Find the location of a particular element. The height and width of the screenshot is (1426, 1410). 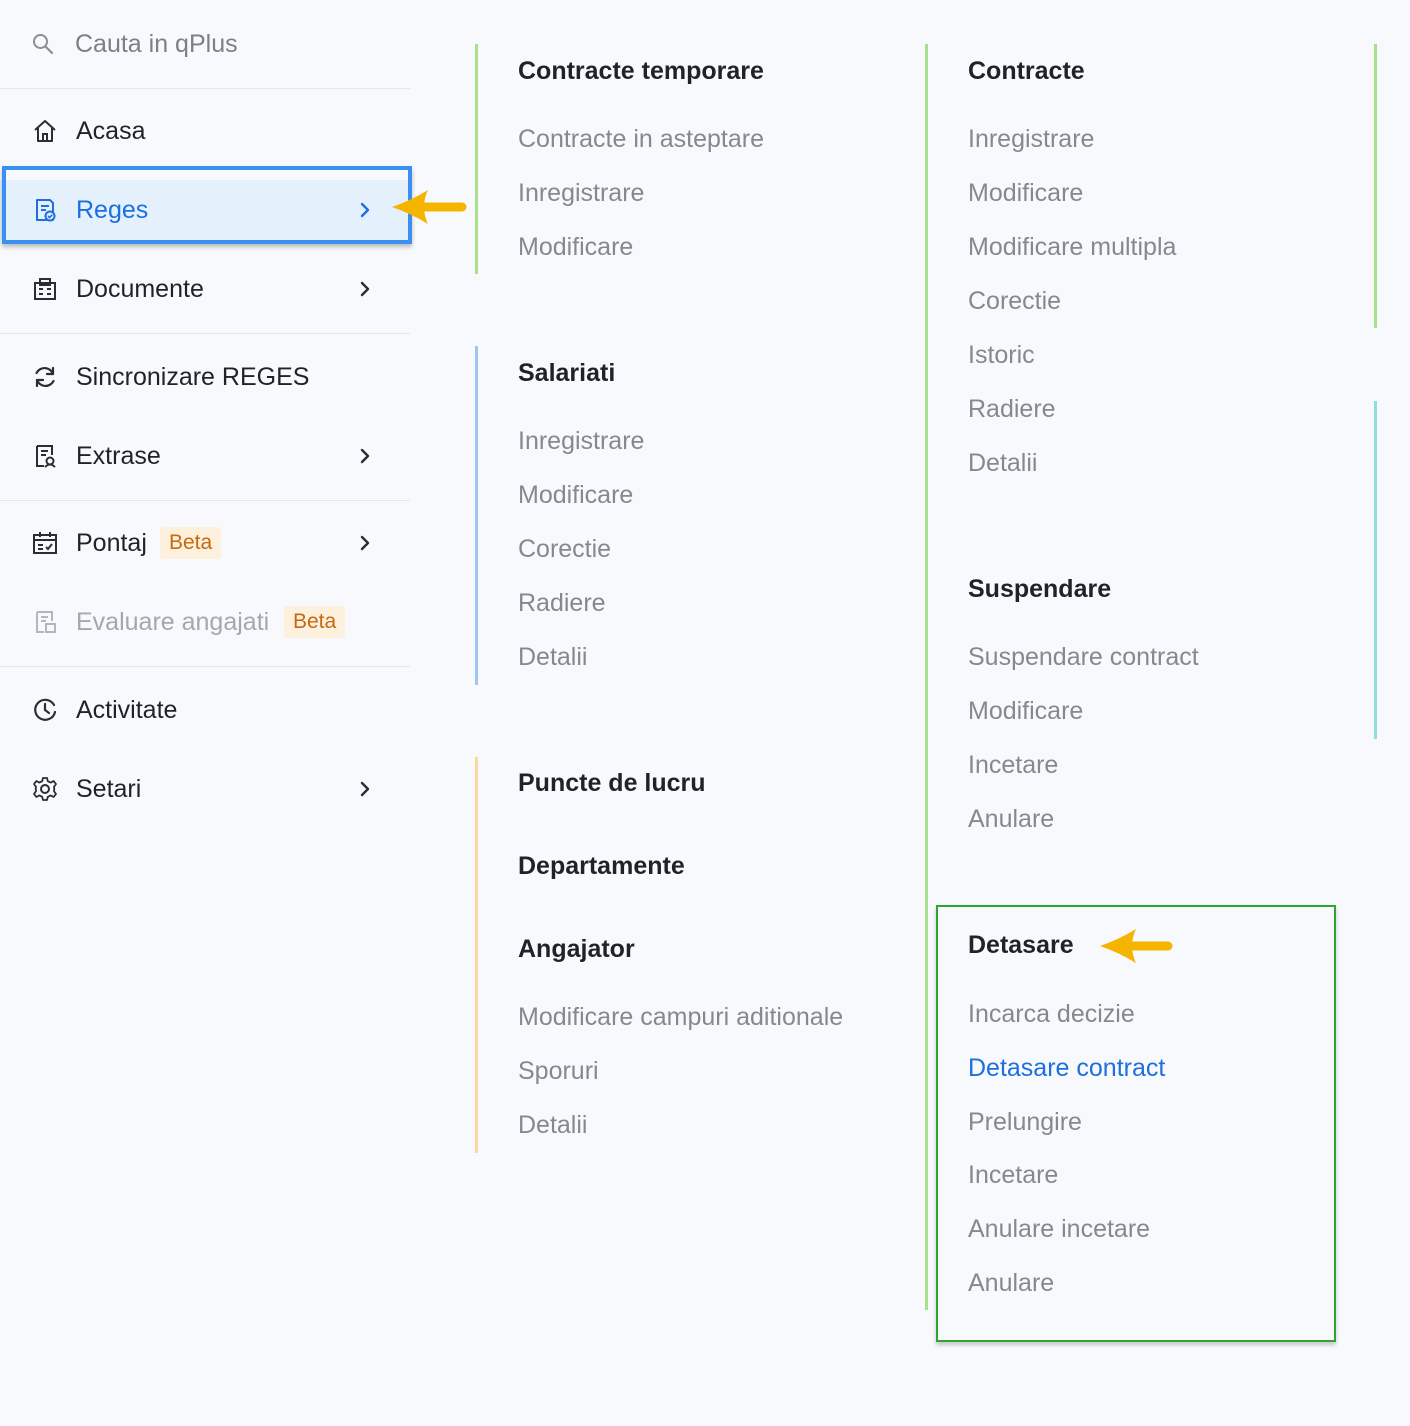

menu-item-contracte-in-asteptare: Contracte in asteptare is located at coordinates (641, 139).